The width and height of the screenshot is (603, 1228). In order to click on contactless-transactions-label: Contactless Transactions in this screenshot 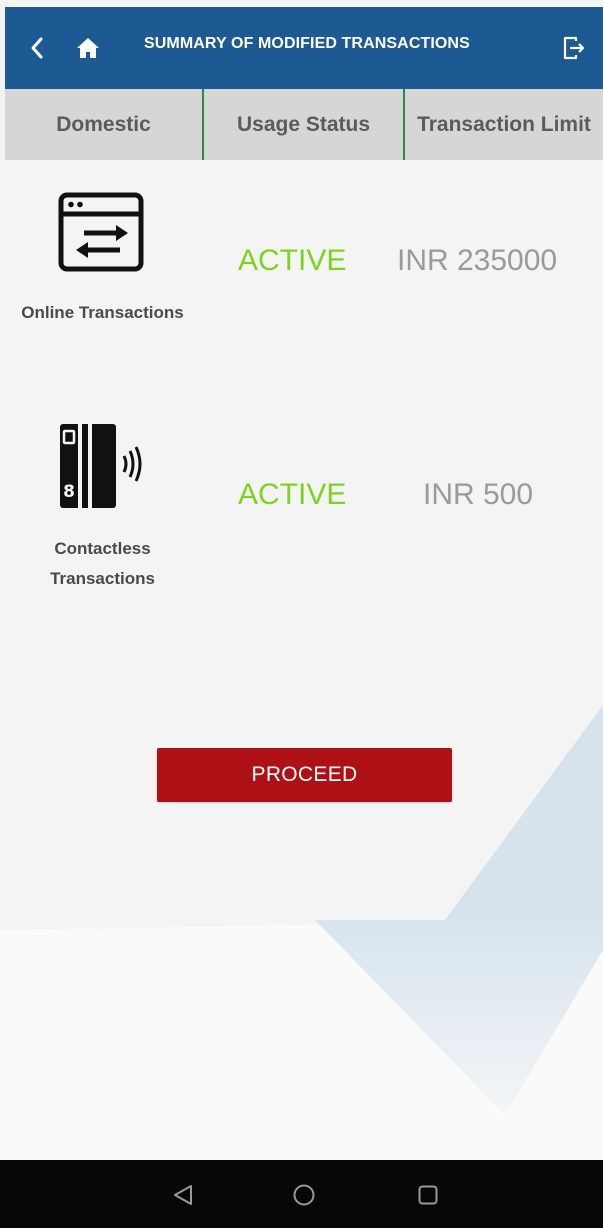, I will do `click(102, 564)`.